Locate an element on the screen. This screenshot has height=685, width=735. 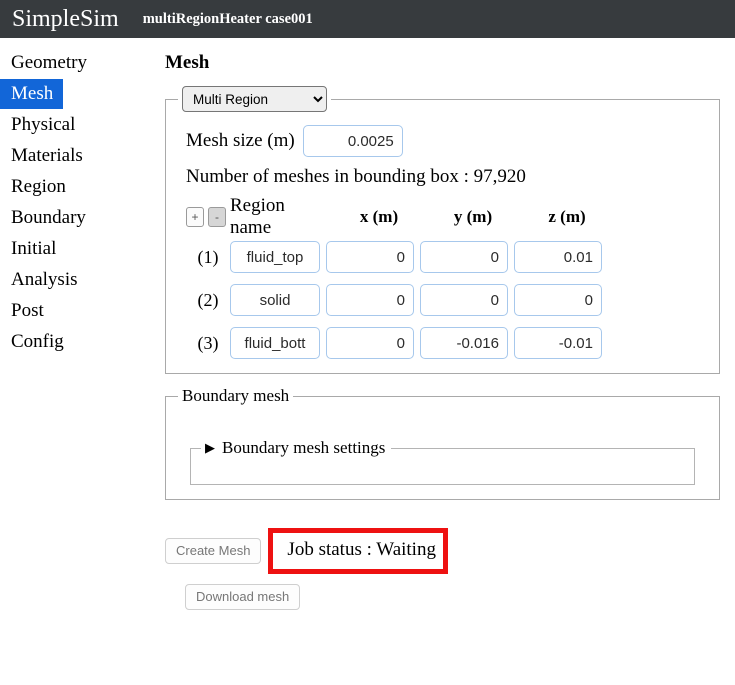
job-status-text: Job status : Waiting is located at coordinates (361, 549).